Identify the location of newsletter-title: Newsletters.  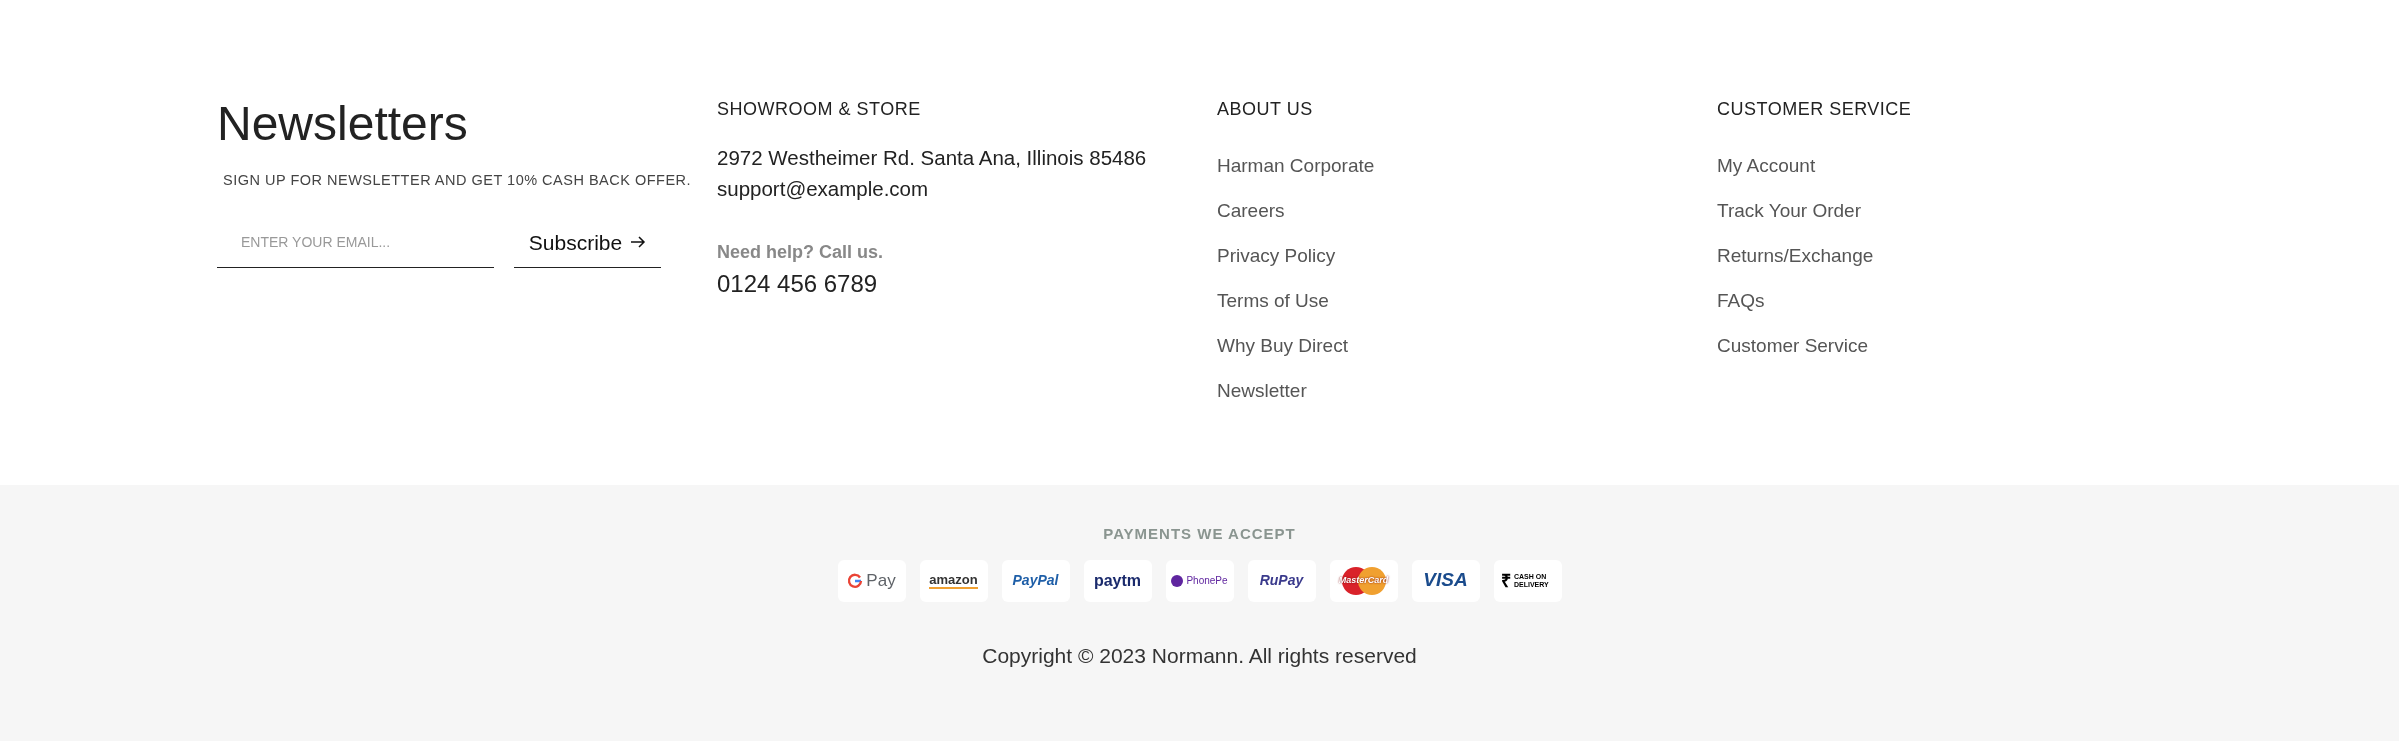
(343, 124).